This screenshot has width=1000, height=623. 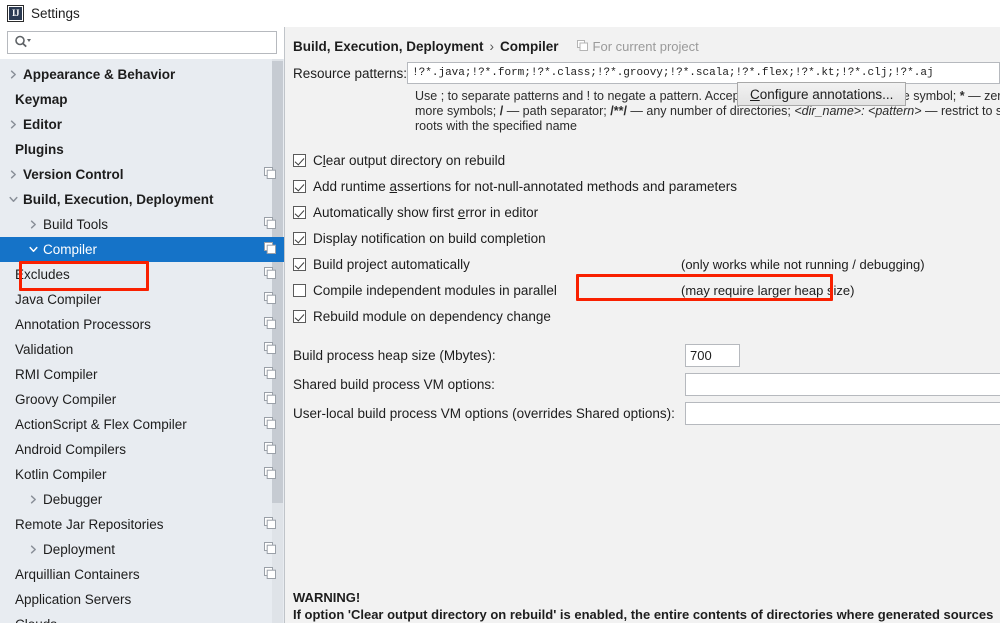 What do you see at coordinates (142, 399) in the screenshot?
I see `sidebar-item-groovy-compiler: Groovy Compiler` at bounding box center [142, 399].